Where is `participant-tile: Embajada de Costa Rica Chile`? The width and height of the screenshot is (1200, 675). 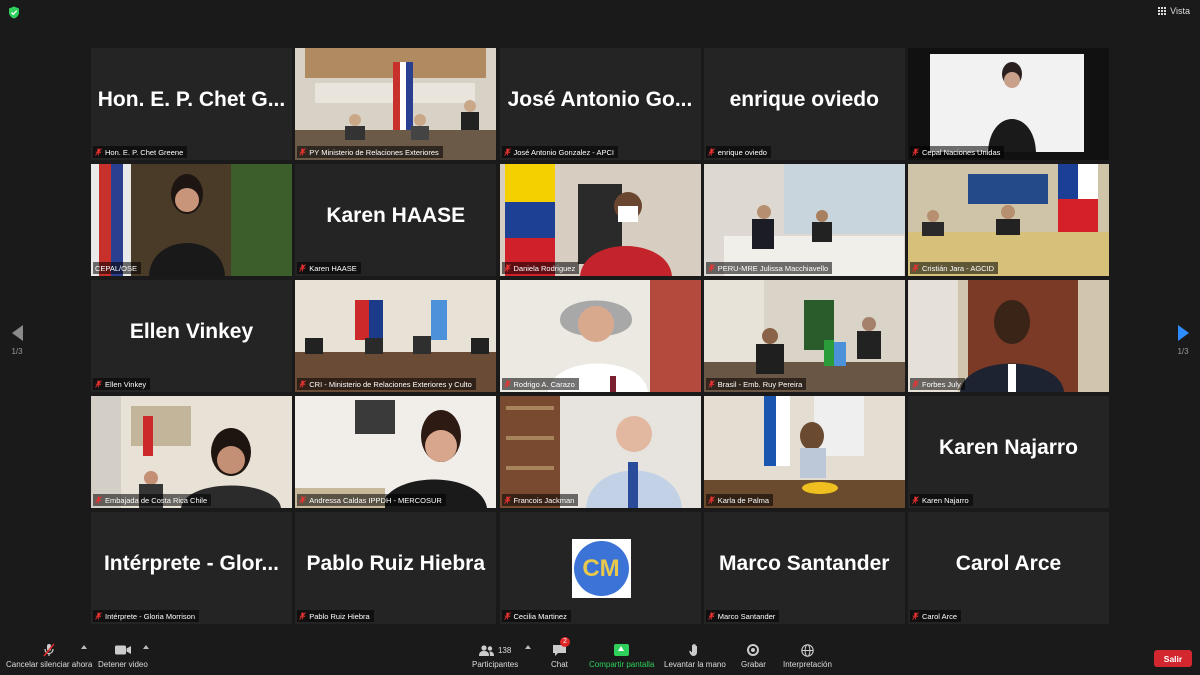
participant-tile: Embajada de Costa Rica Chile is located at coordinates (191, 452).